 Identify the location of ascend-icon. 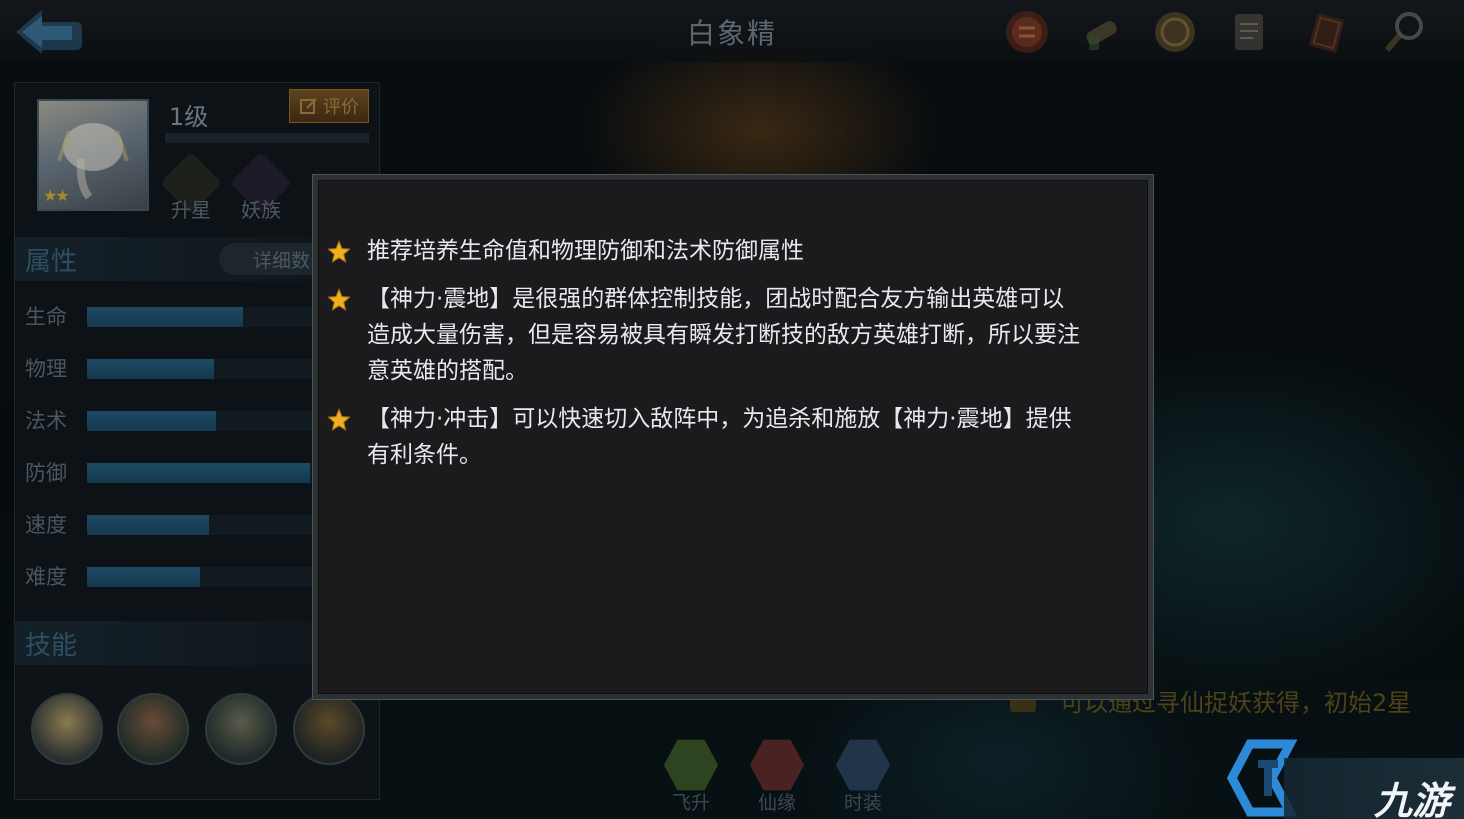
(691, 765).